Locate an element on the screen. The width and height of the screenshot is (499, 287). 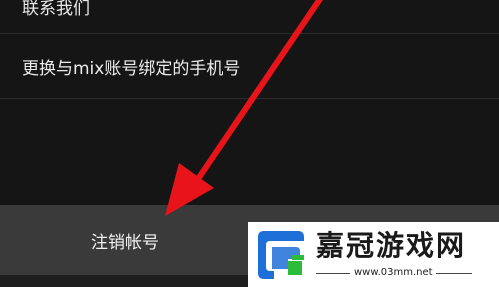
watermark: 嘉冠游戏网 www.03mm.net is located at coordinates (373, 254).